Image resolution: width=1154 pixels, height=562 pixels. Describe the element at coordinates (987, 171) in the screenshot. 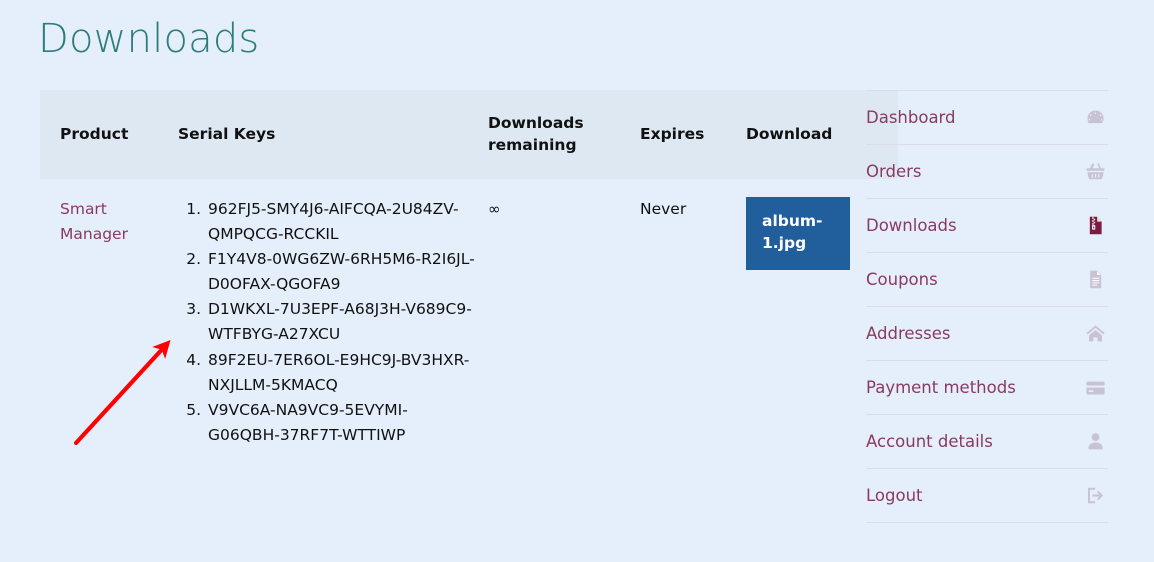

I see `sidebar-item-orders: Orders` at that location.